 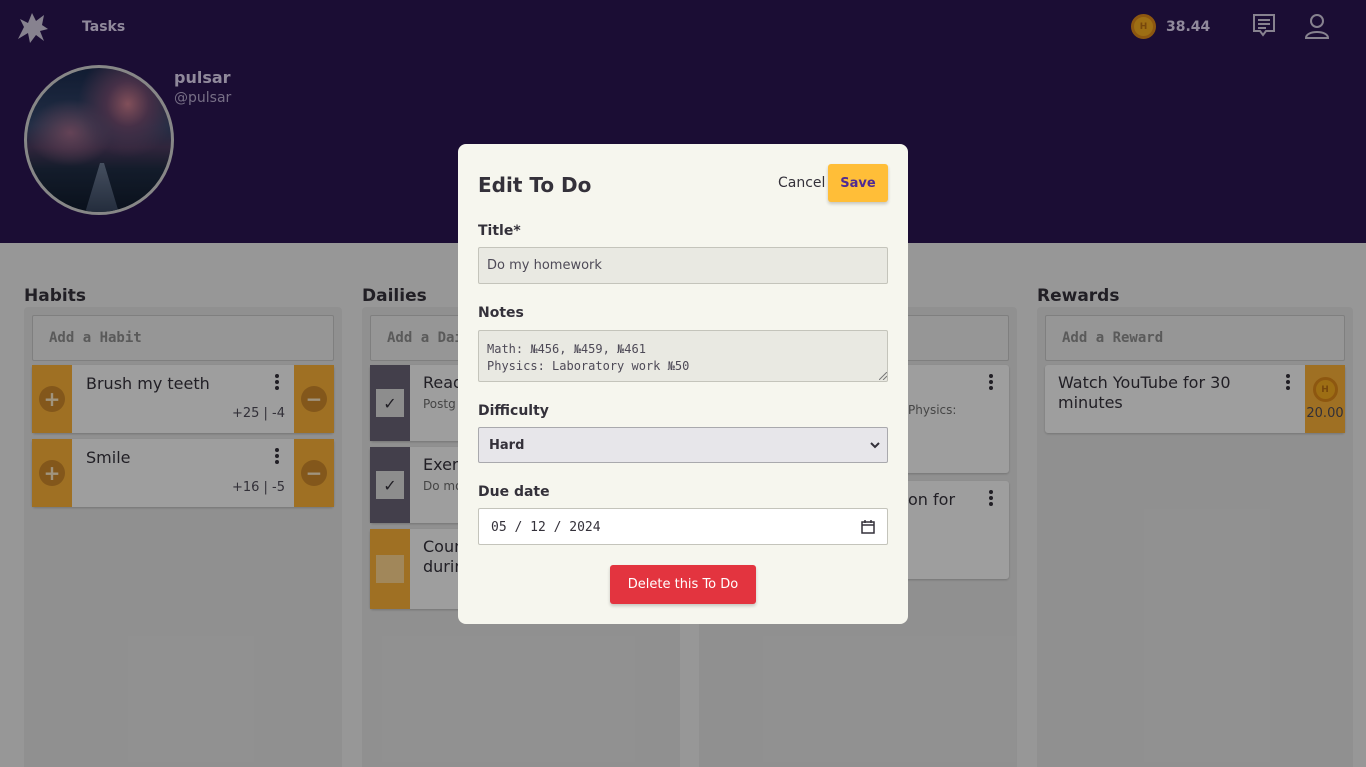 What do you see at coordinates (801, 183) in the screenshot?
I see `cancel-button: Cancel` at bounding box center [801, 183].